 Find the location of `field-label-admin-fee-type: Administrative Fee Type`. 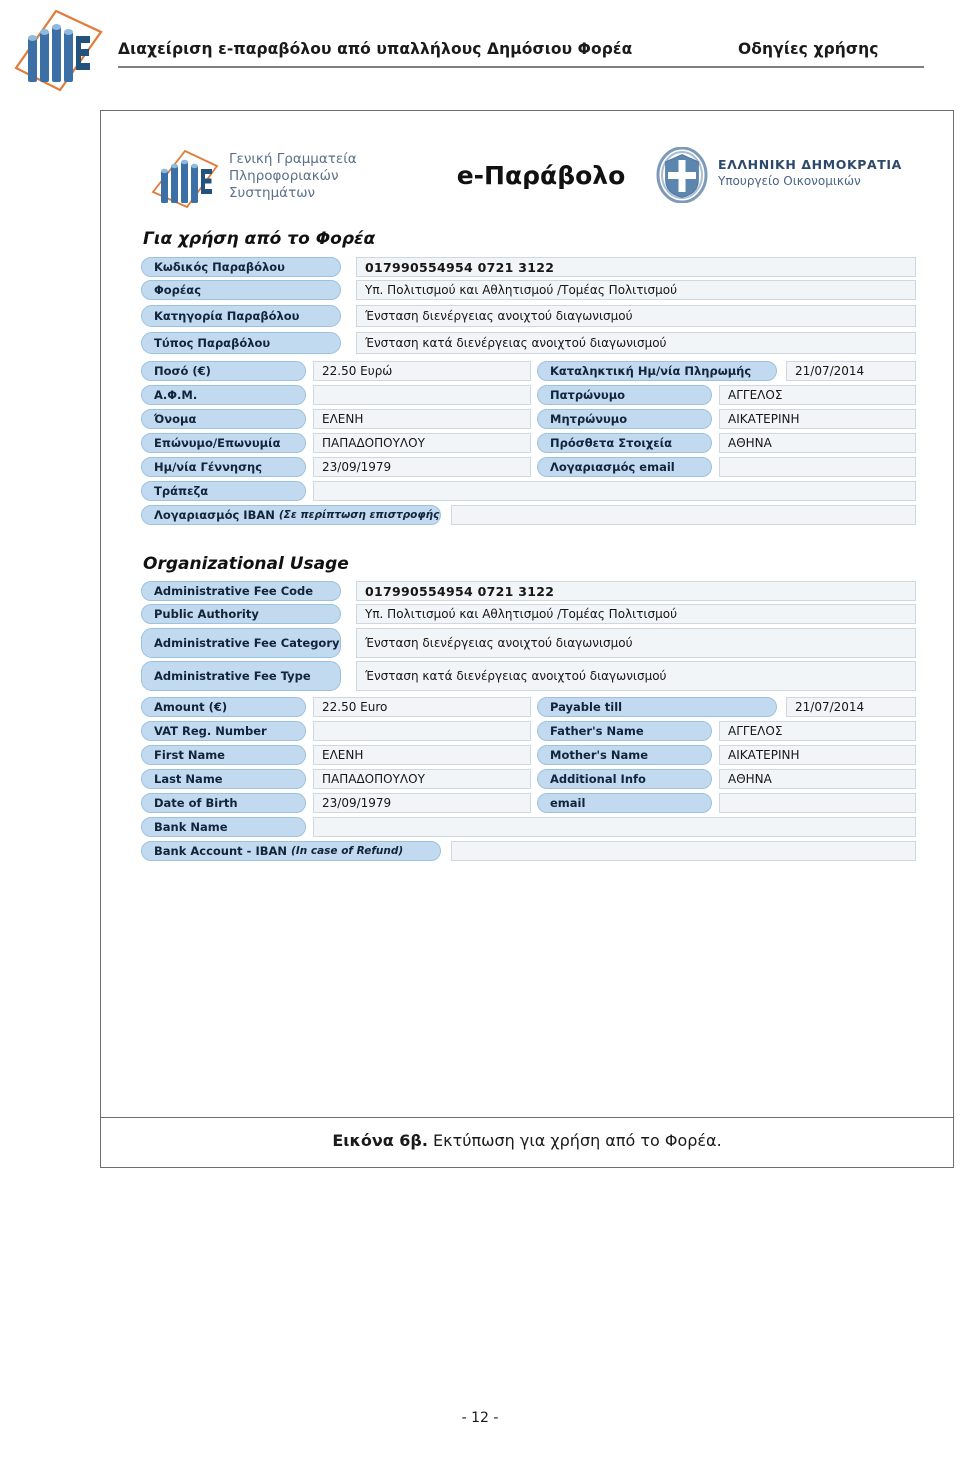

field-label-admin-fee-type: Administrative Fee Type is located at coordinates (241, 676).